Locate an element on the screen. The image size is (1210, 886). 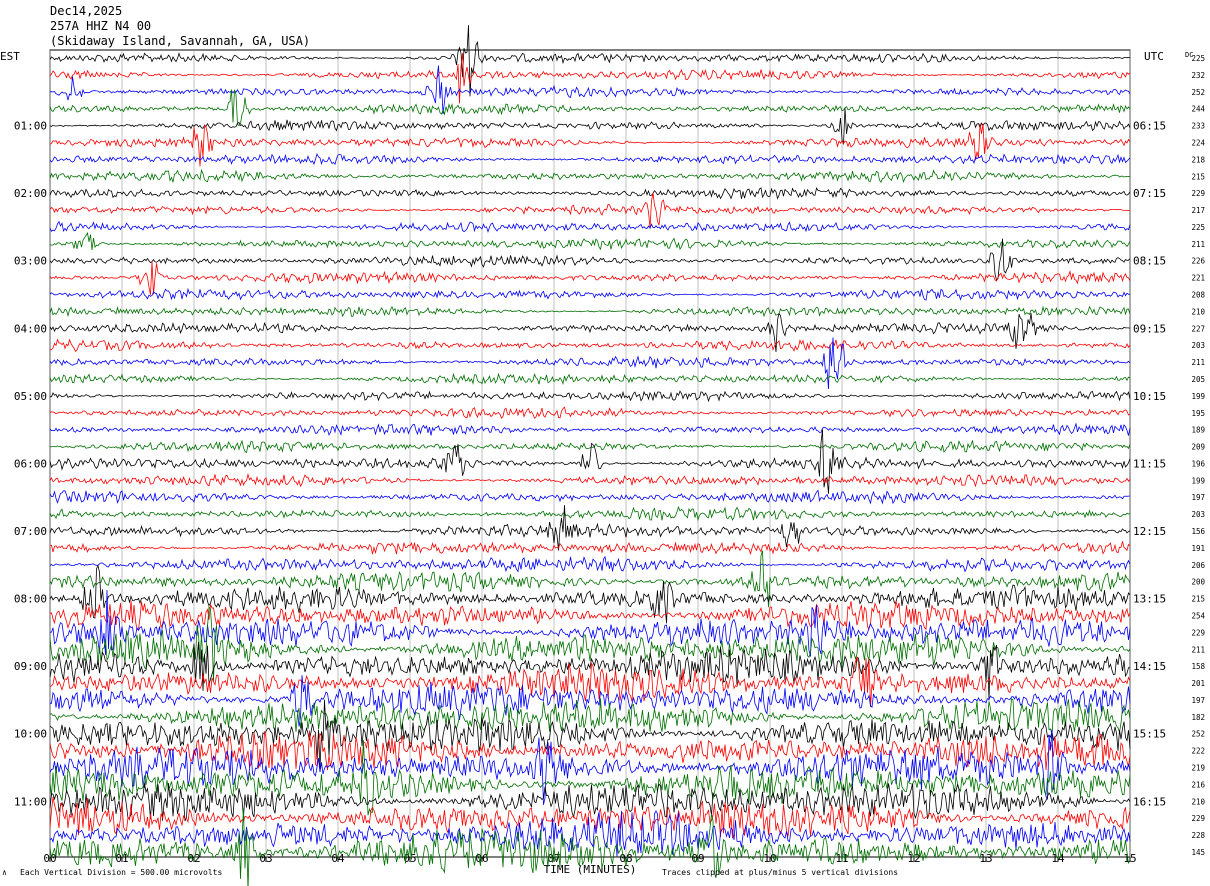
dc-offset-label: 145 is located at coordinates (1198, 852).